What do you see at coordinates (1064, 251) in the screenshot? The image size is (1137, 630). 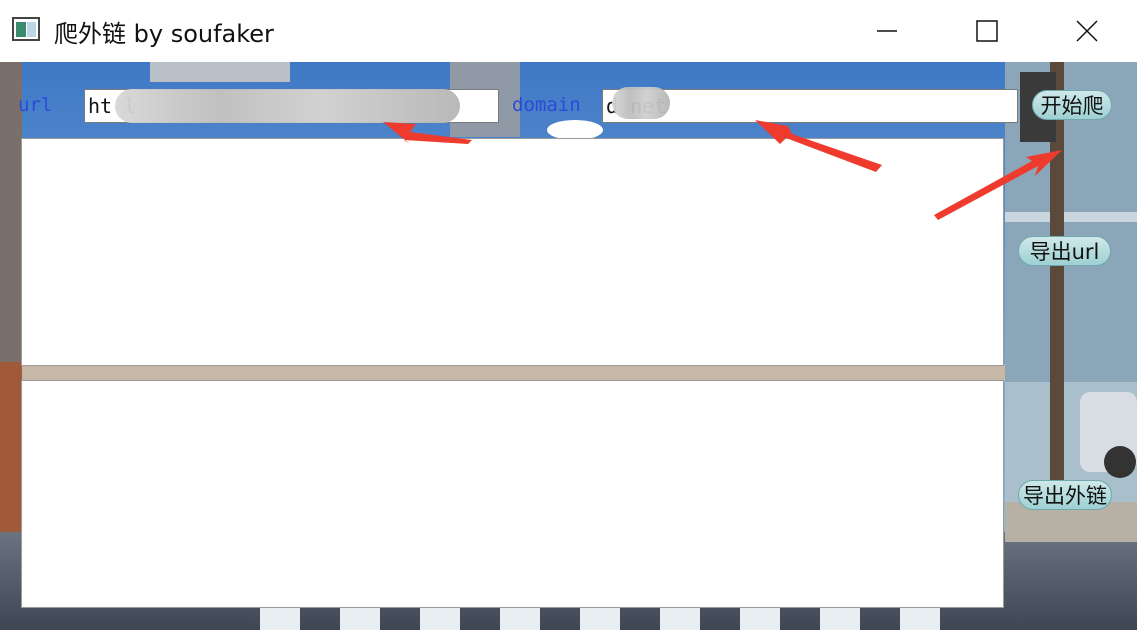 I see `export-url-button: 导出url` at bounding box center [1064, 251].